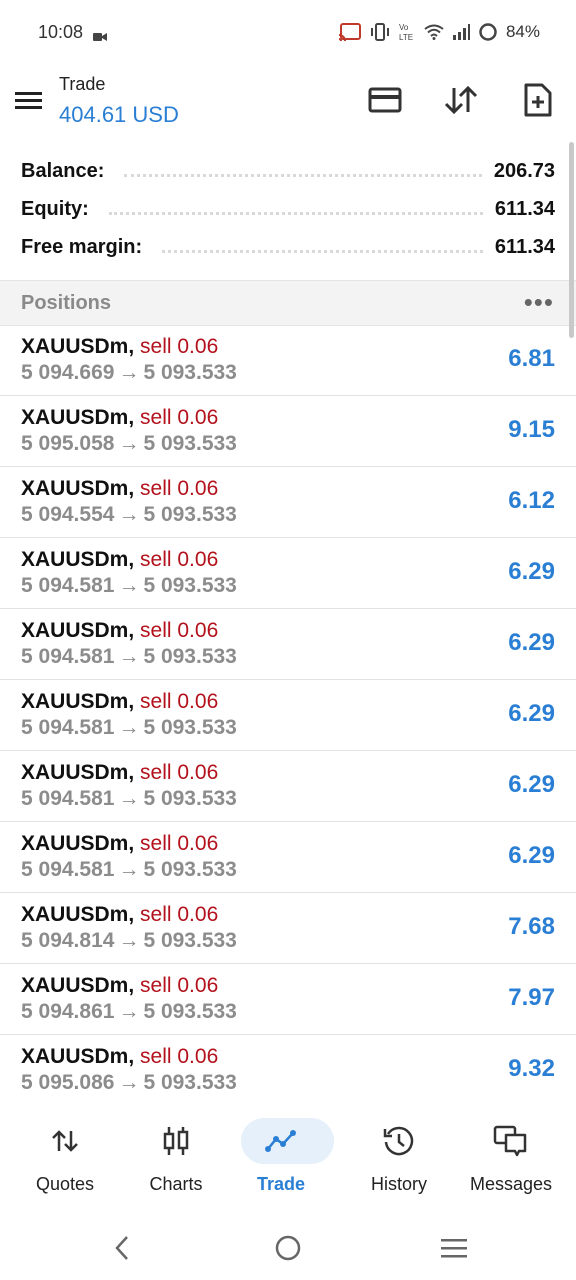  Describe the element at coordinates (119, 114) in the screenshot. I see `account-amount: 404.61 USD` at that location.